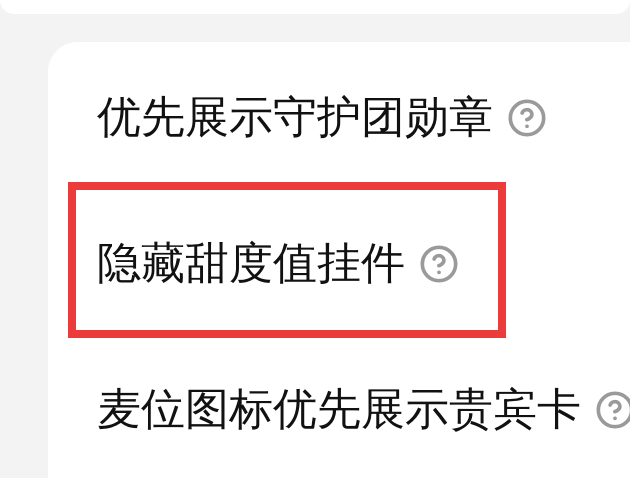 The height and width of the screenshot is (478, 630). What do you see at coordinates (295, 118) in the screenshot?
I see `setting-label: 优先展示守护团勋章` at bounding box center [295, 118].